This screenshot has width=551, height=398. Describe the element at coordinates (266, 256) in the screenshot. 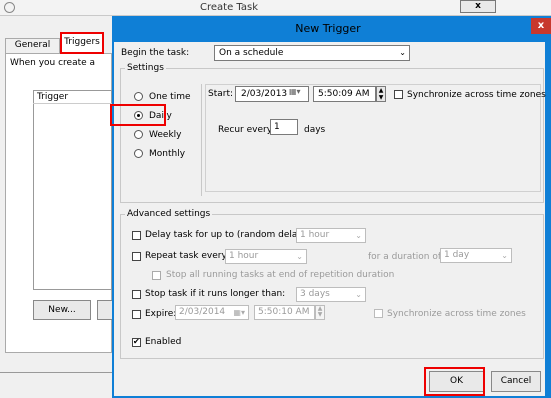

I see `repeat-select: 1 hour ⌄` at that location.